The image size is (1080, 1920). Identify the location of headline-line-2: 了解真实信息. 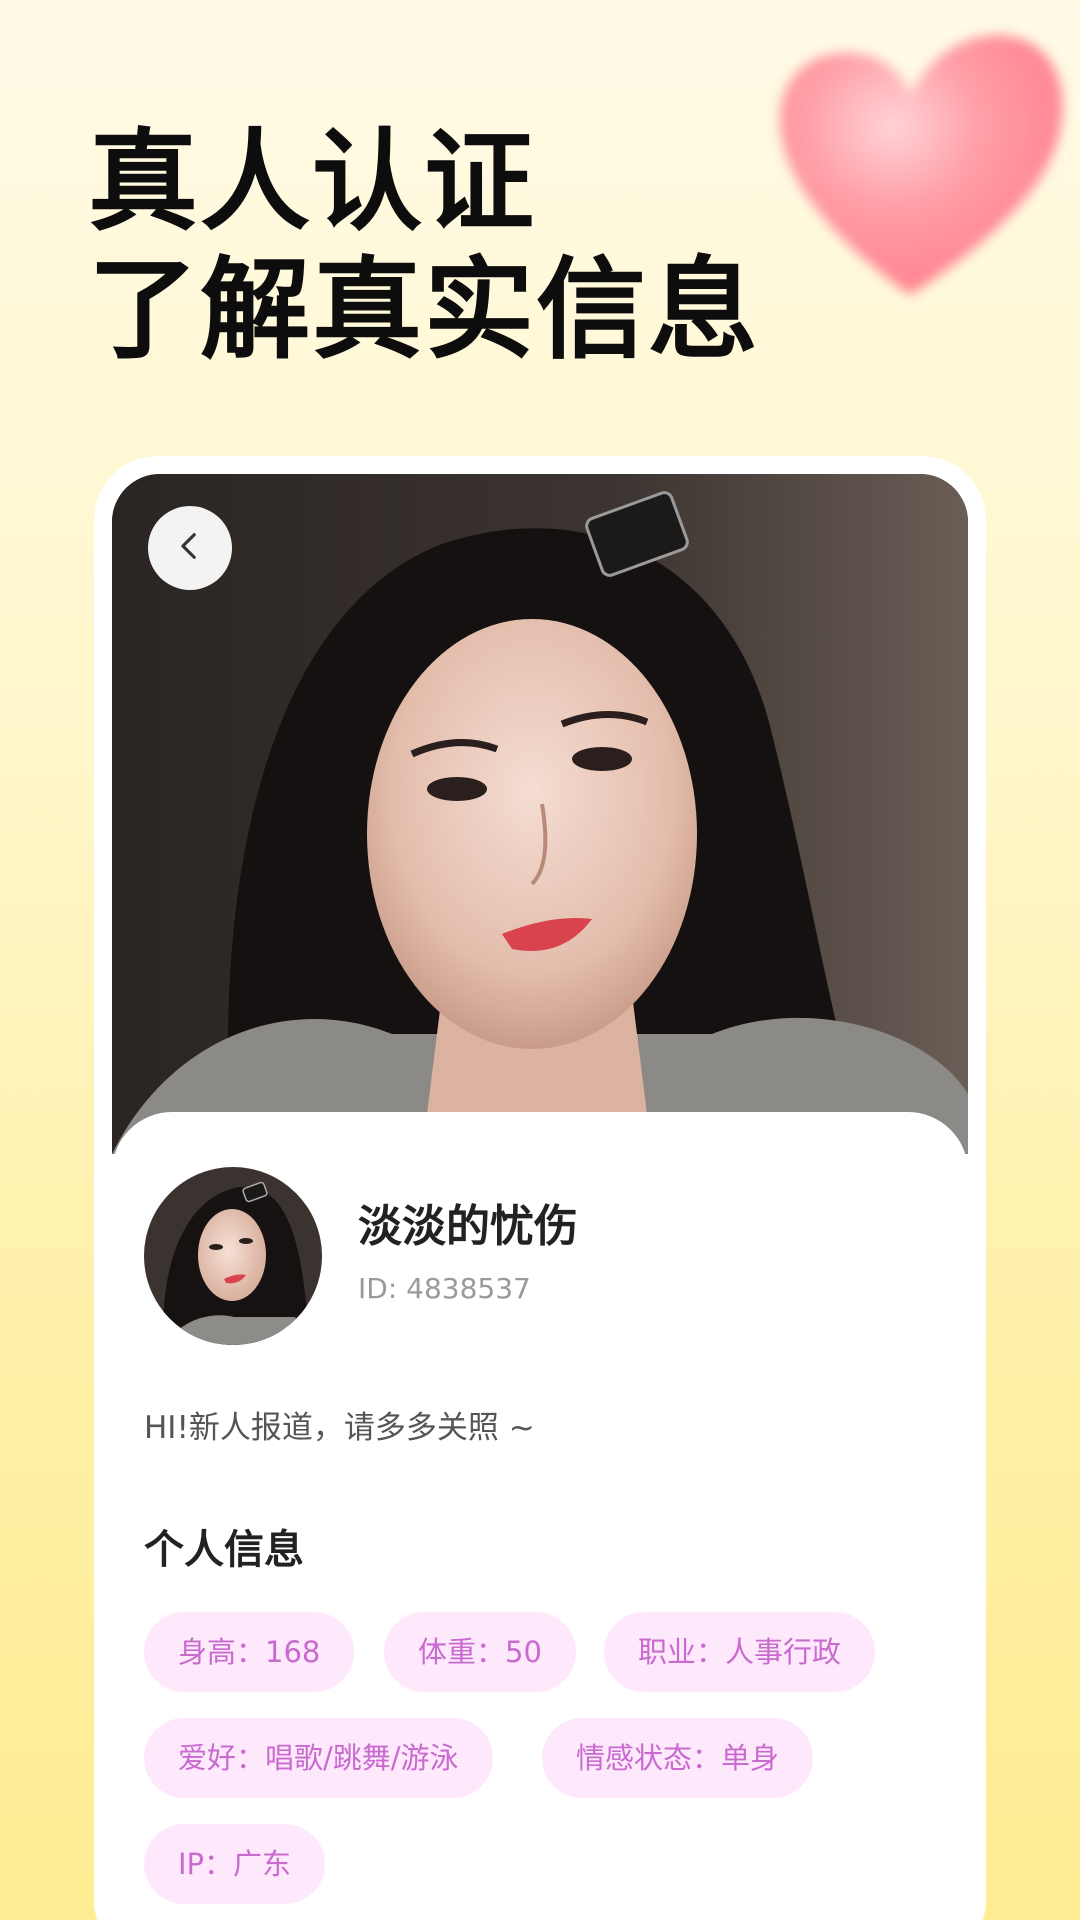
(424, 310).